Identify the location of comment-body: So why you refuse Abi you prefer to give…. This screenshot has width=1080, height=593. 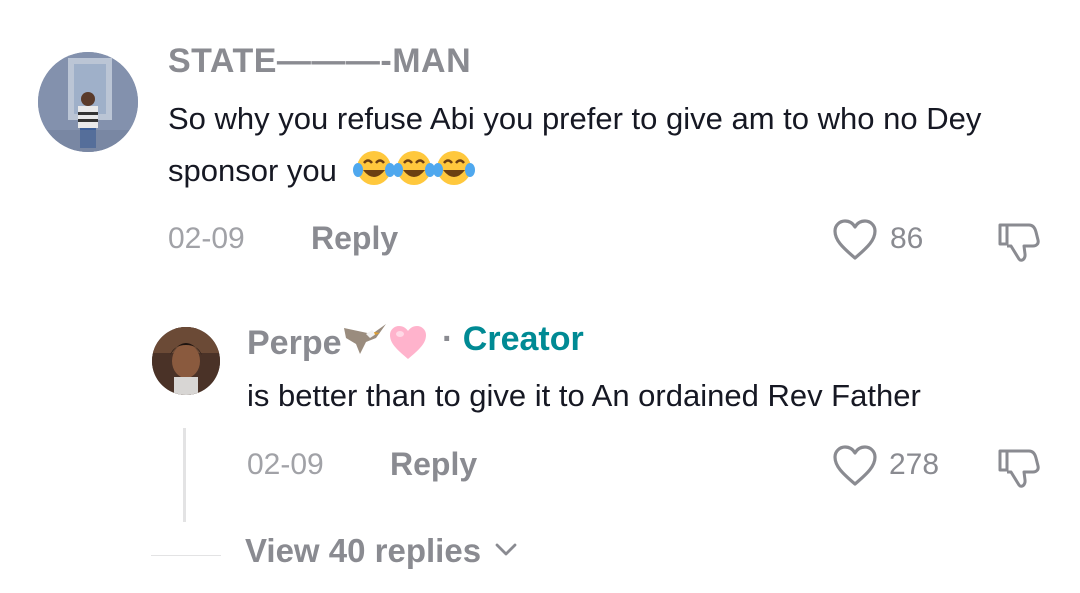
(575, 144).